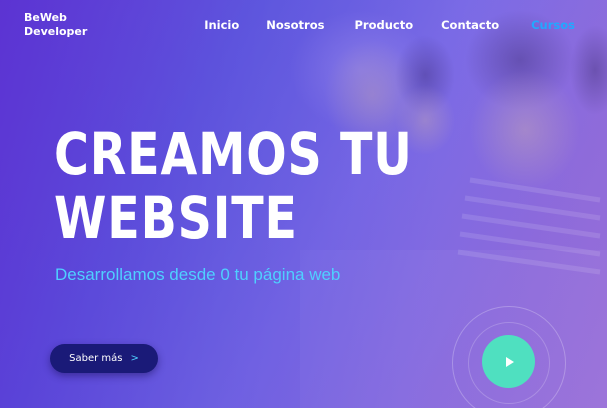 The height and width of the screenshot is (408, 607). What do you see at coordinates (96, 358) in the screenshot?
I see `cta-label: Saber más` at bounding box center [96, 358].